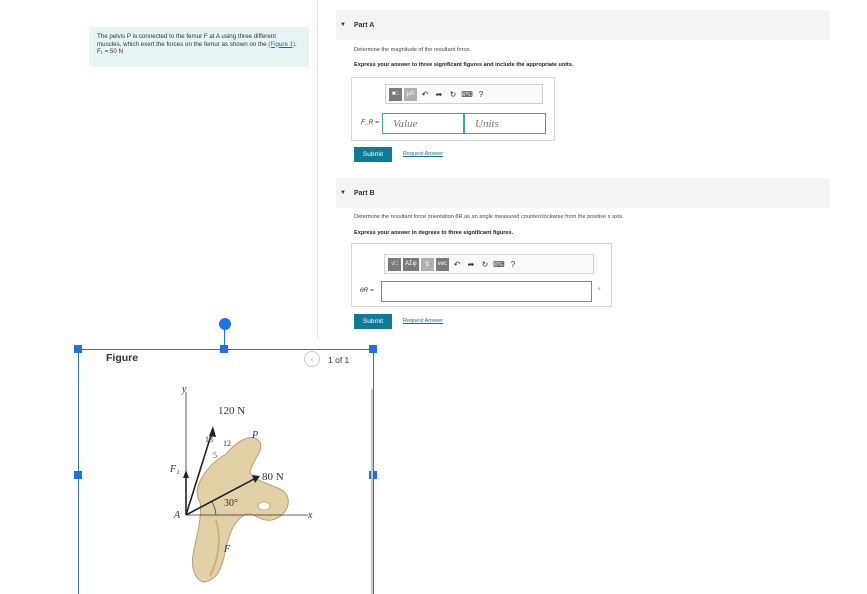 The image size is (867, 594). Describe the element at coordinates (410, 94) in the screenshot. I see `units-button: μA` at that location.